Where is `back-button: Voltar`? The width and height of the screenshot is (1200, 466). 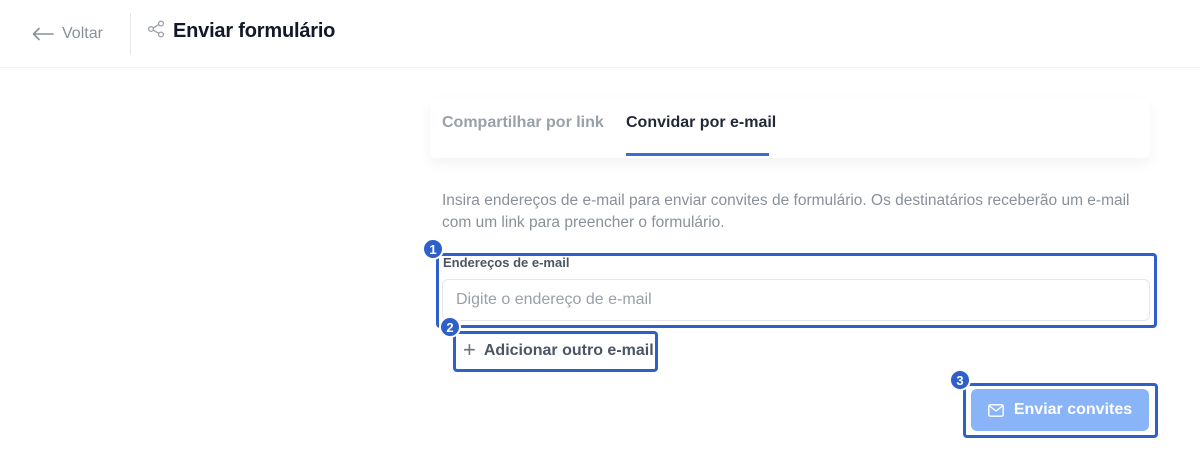
back-button: Voltar is located at coordinates (67, 34).